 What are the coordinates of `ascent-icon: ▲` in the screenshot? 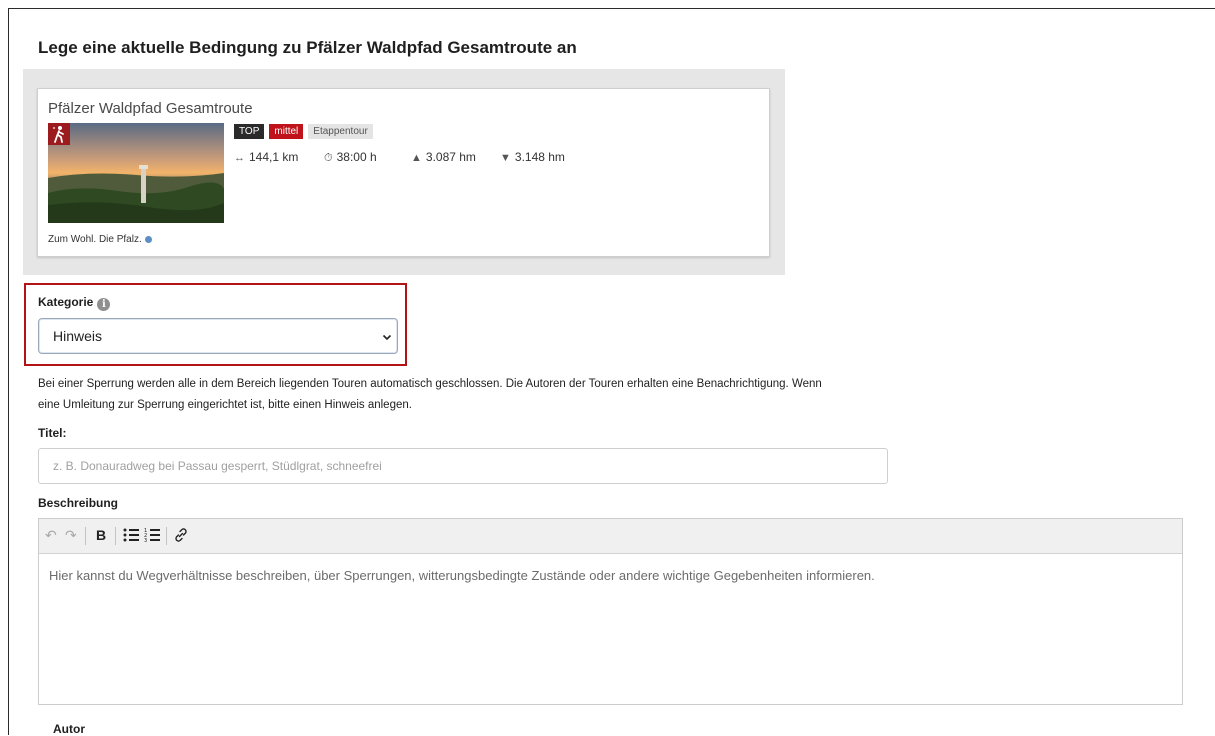 It's located at (416, 158).